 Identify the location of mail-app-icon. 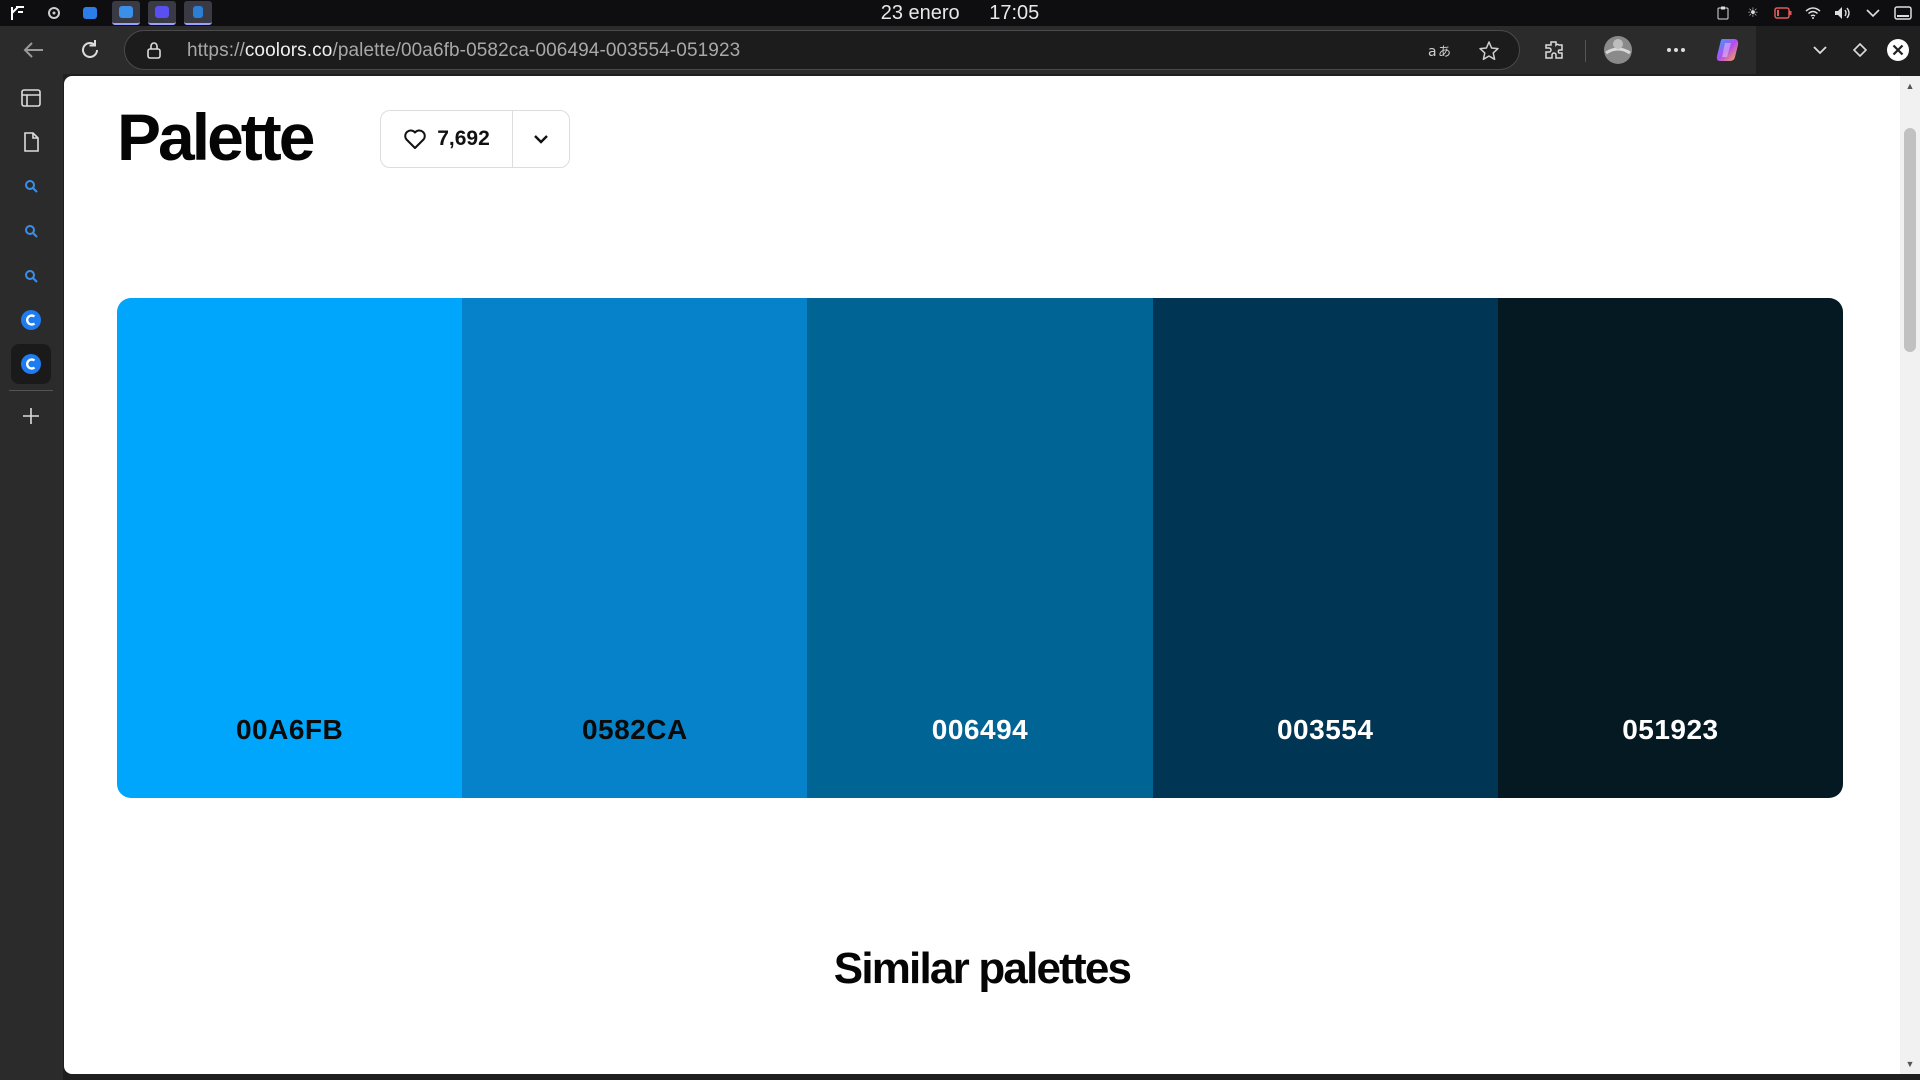
(90, 13).